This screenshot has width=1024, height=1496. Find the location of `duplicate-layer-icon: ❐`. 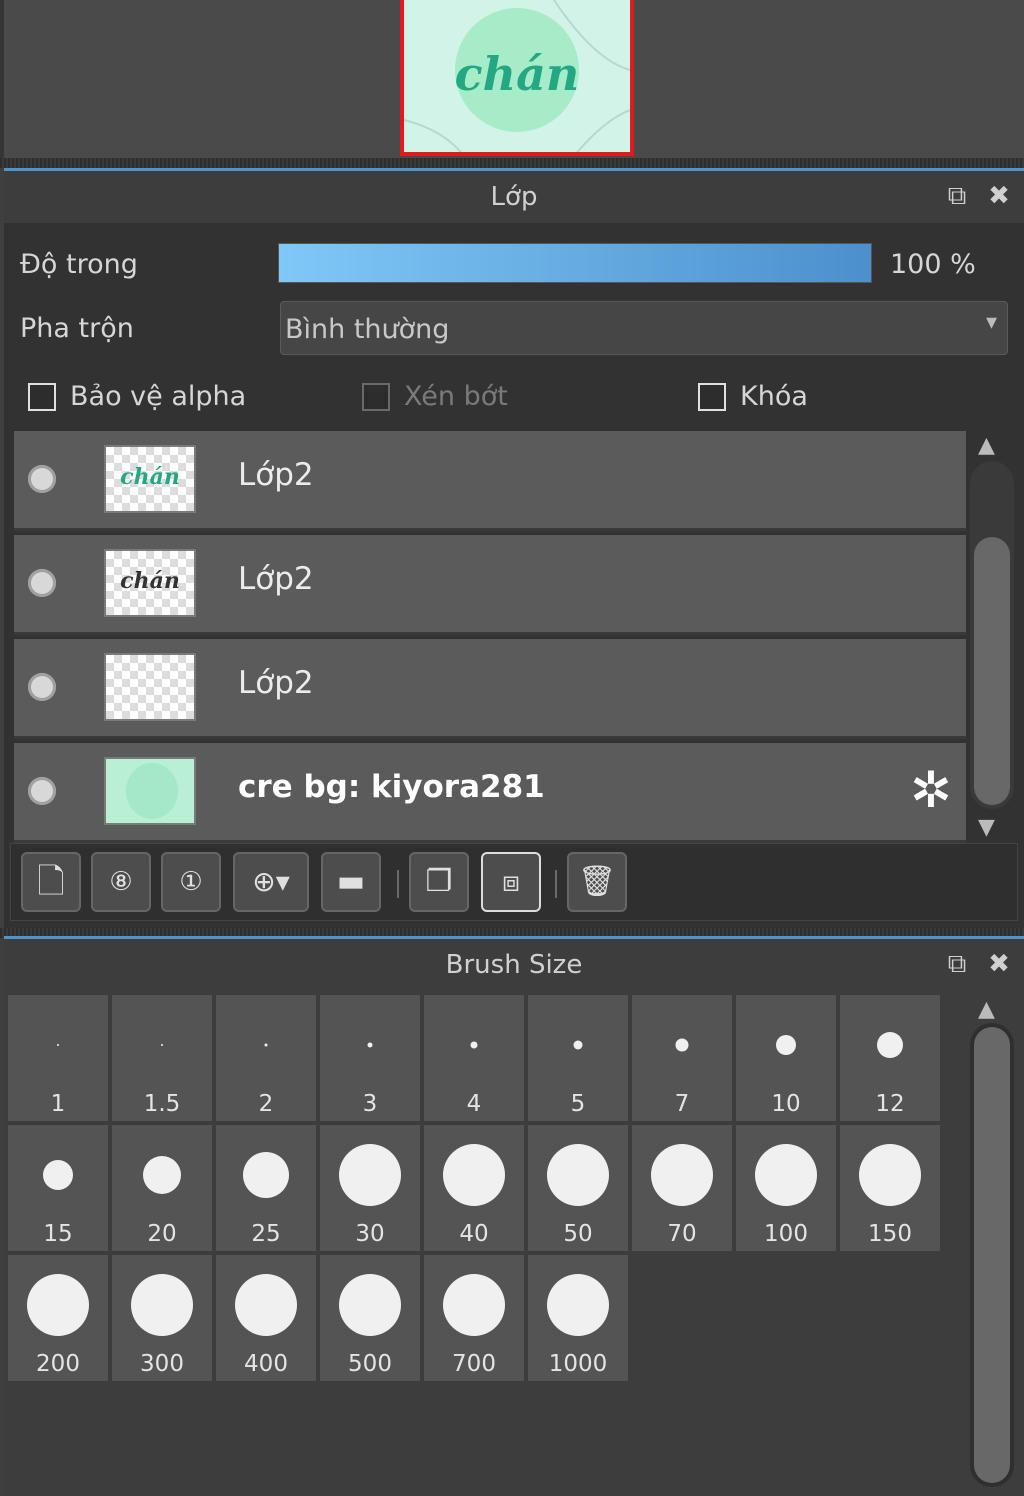

duplicate-layer-icon: ❐ is located at coordinates (439, 882).